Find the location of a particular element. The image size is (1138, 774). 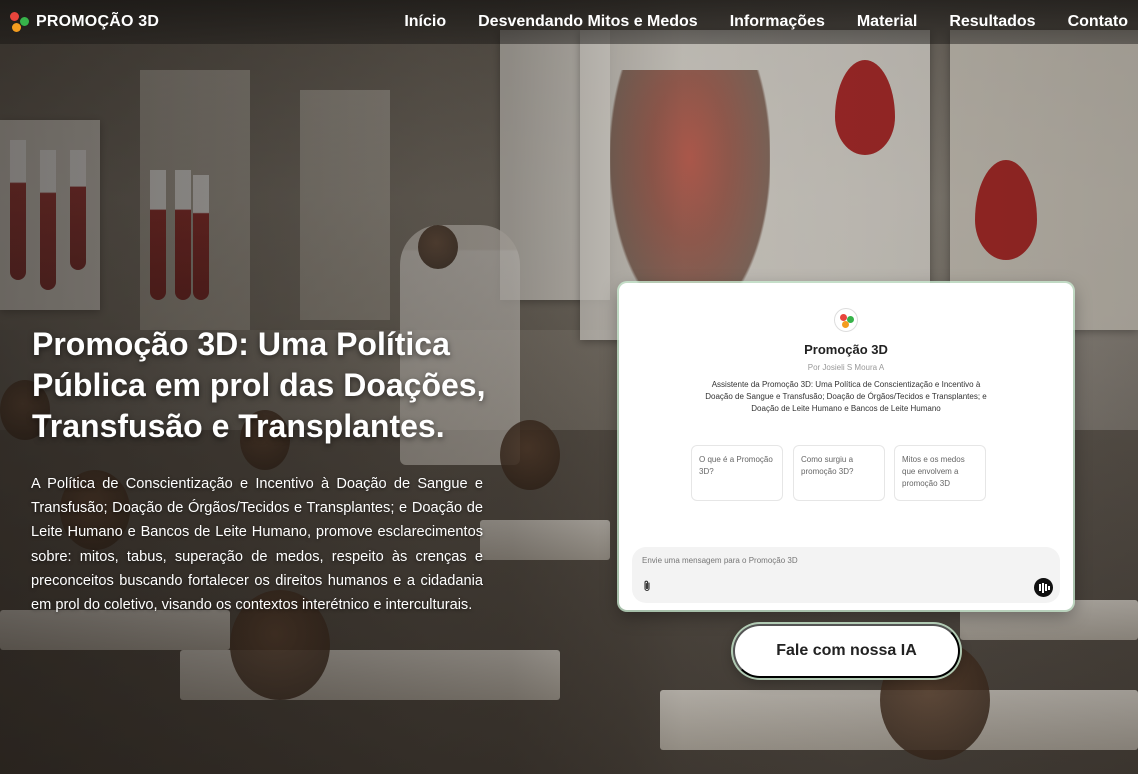

brand-logo: PROMOÇÃO 3D is located at coordinates (84, 22).